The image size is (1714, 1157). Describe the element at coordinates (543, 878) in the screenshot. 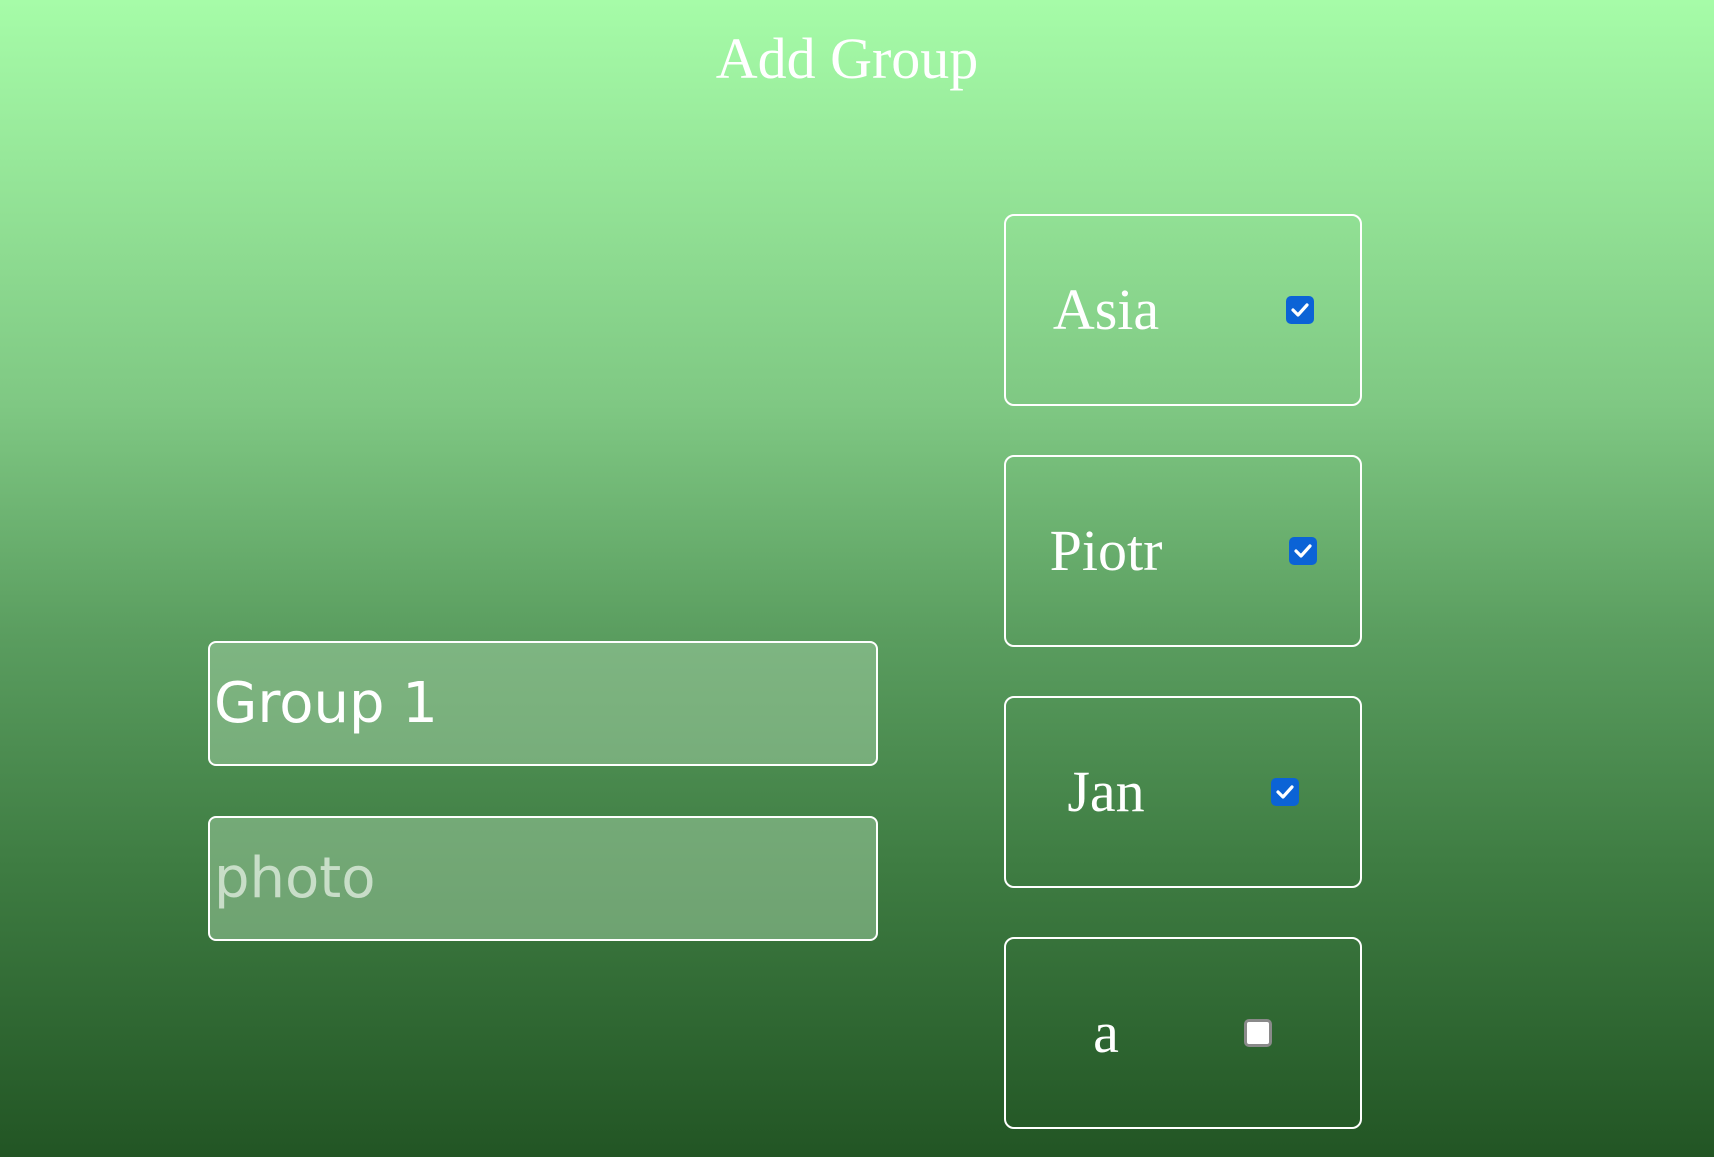

I see `photo-input` at that location.